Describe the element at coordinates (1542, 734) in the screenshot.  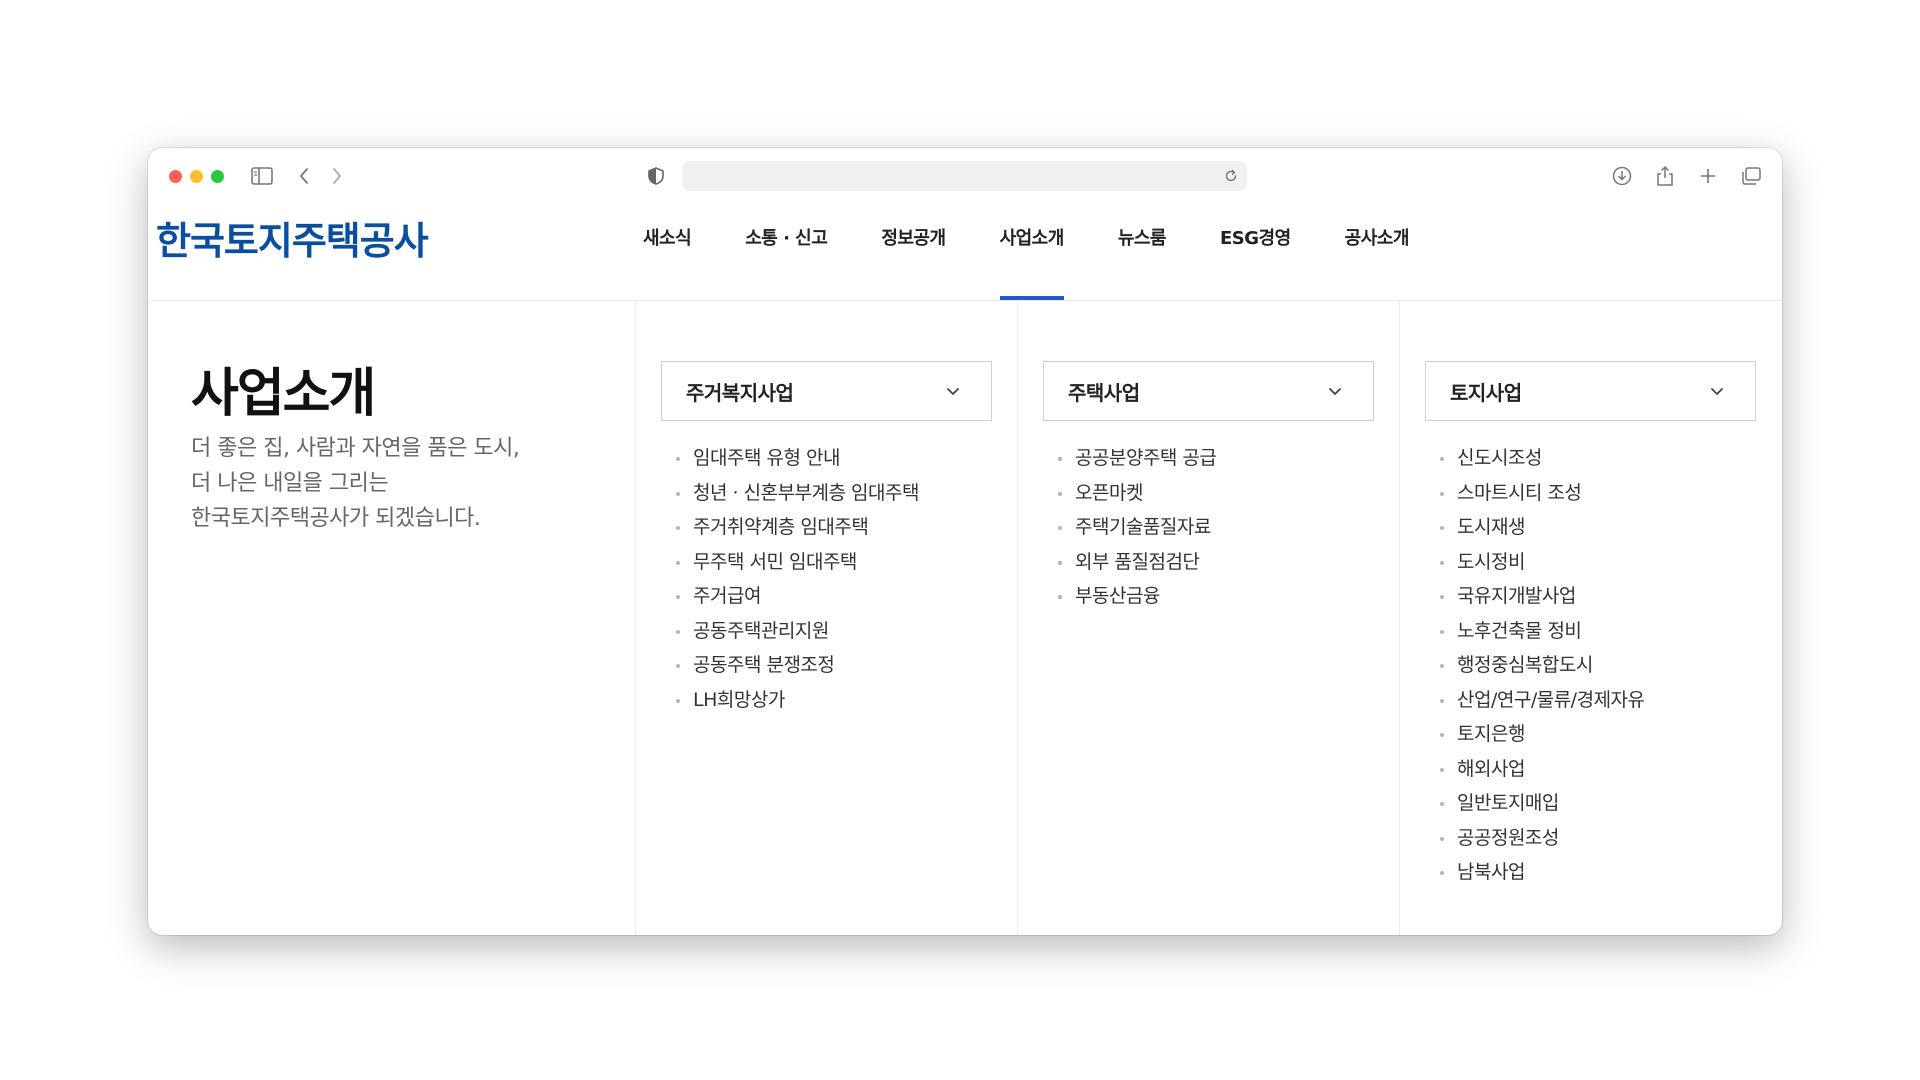
I see `list-item: 토지은행` at that location.